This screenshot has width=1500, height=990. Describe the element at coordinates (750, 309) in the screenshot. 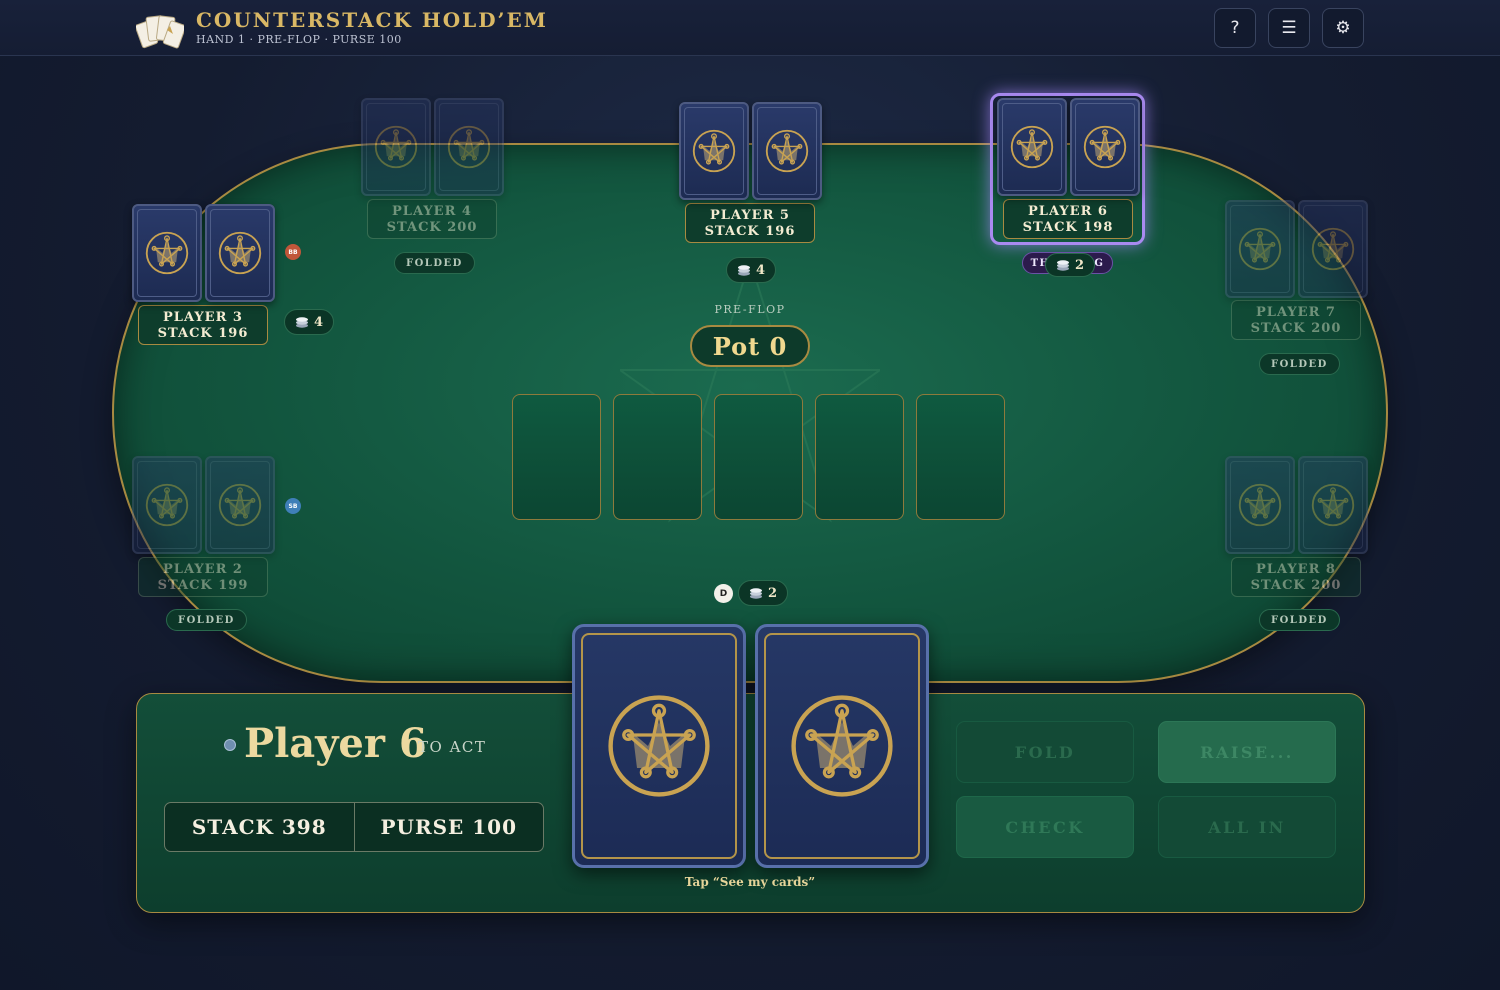

I see `betting-phase: PRE-FLOP` at that location.